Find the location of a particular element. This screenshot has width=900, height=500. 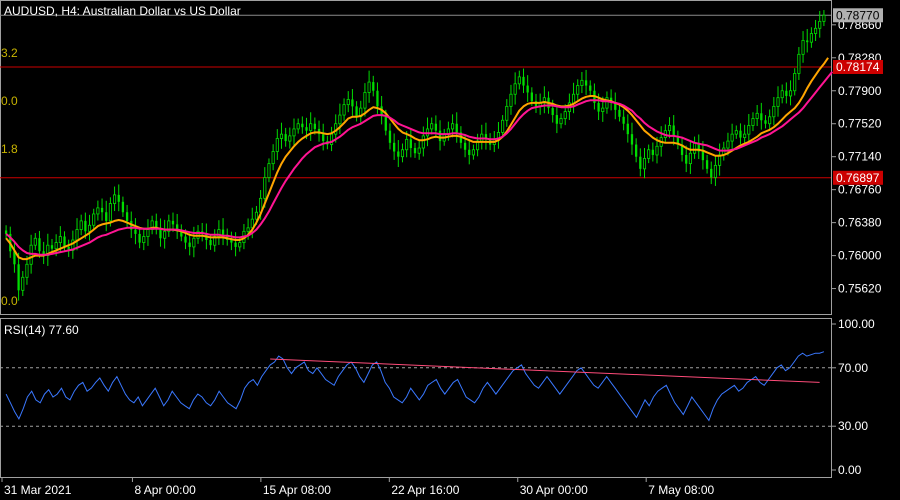

time-tick-label: 8 Apr 00:00 is located at coordinates (165, 490).